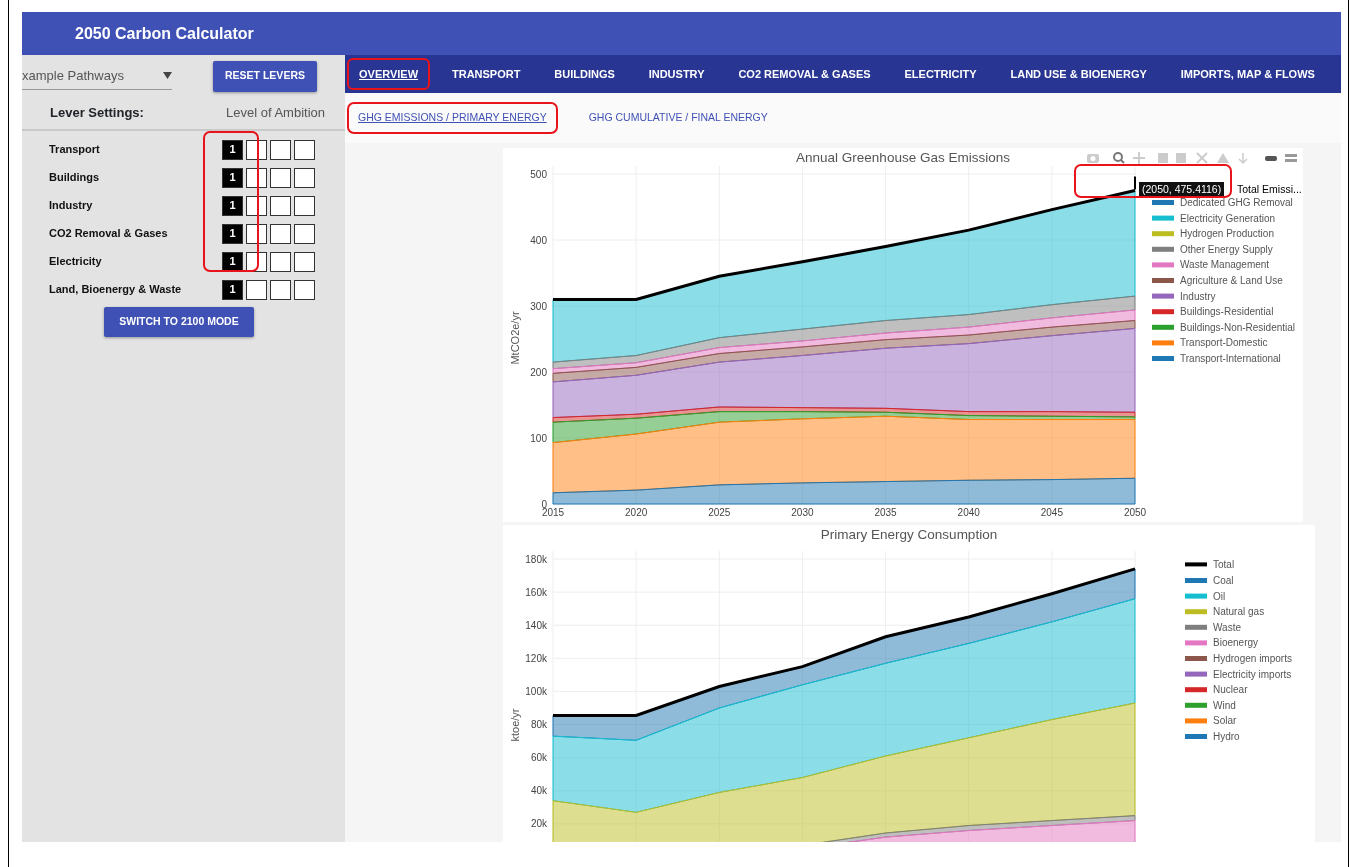 Image resolution: width=1351 pixels, height=867 pixels. Describe the element at coordinates (1226, 249) in the screenshot. I see `legend-label: Other Energy Supply` at that location.